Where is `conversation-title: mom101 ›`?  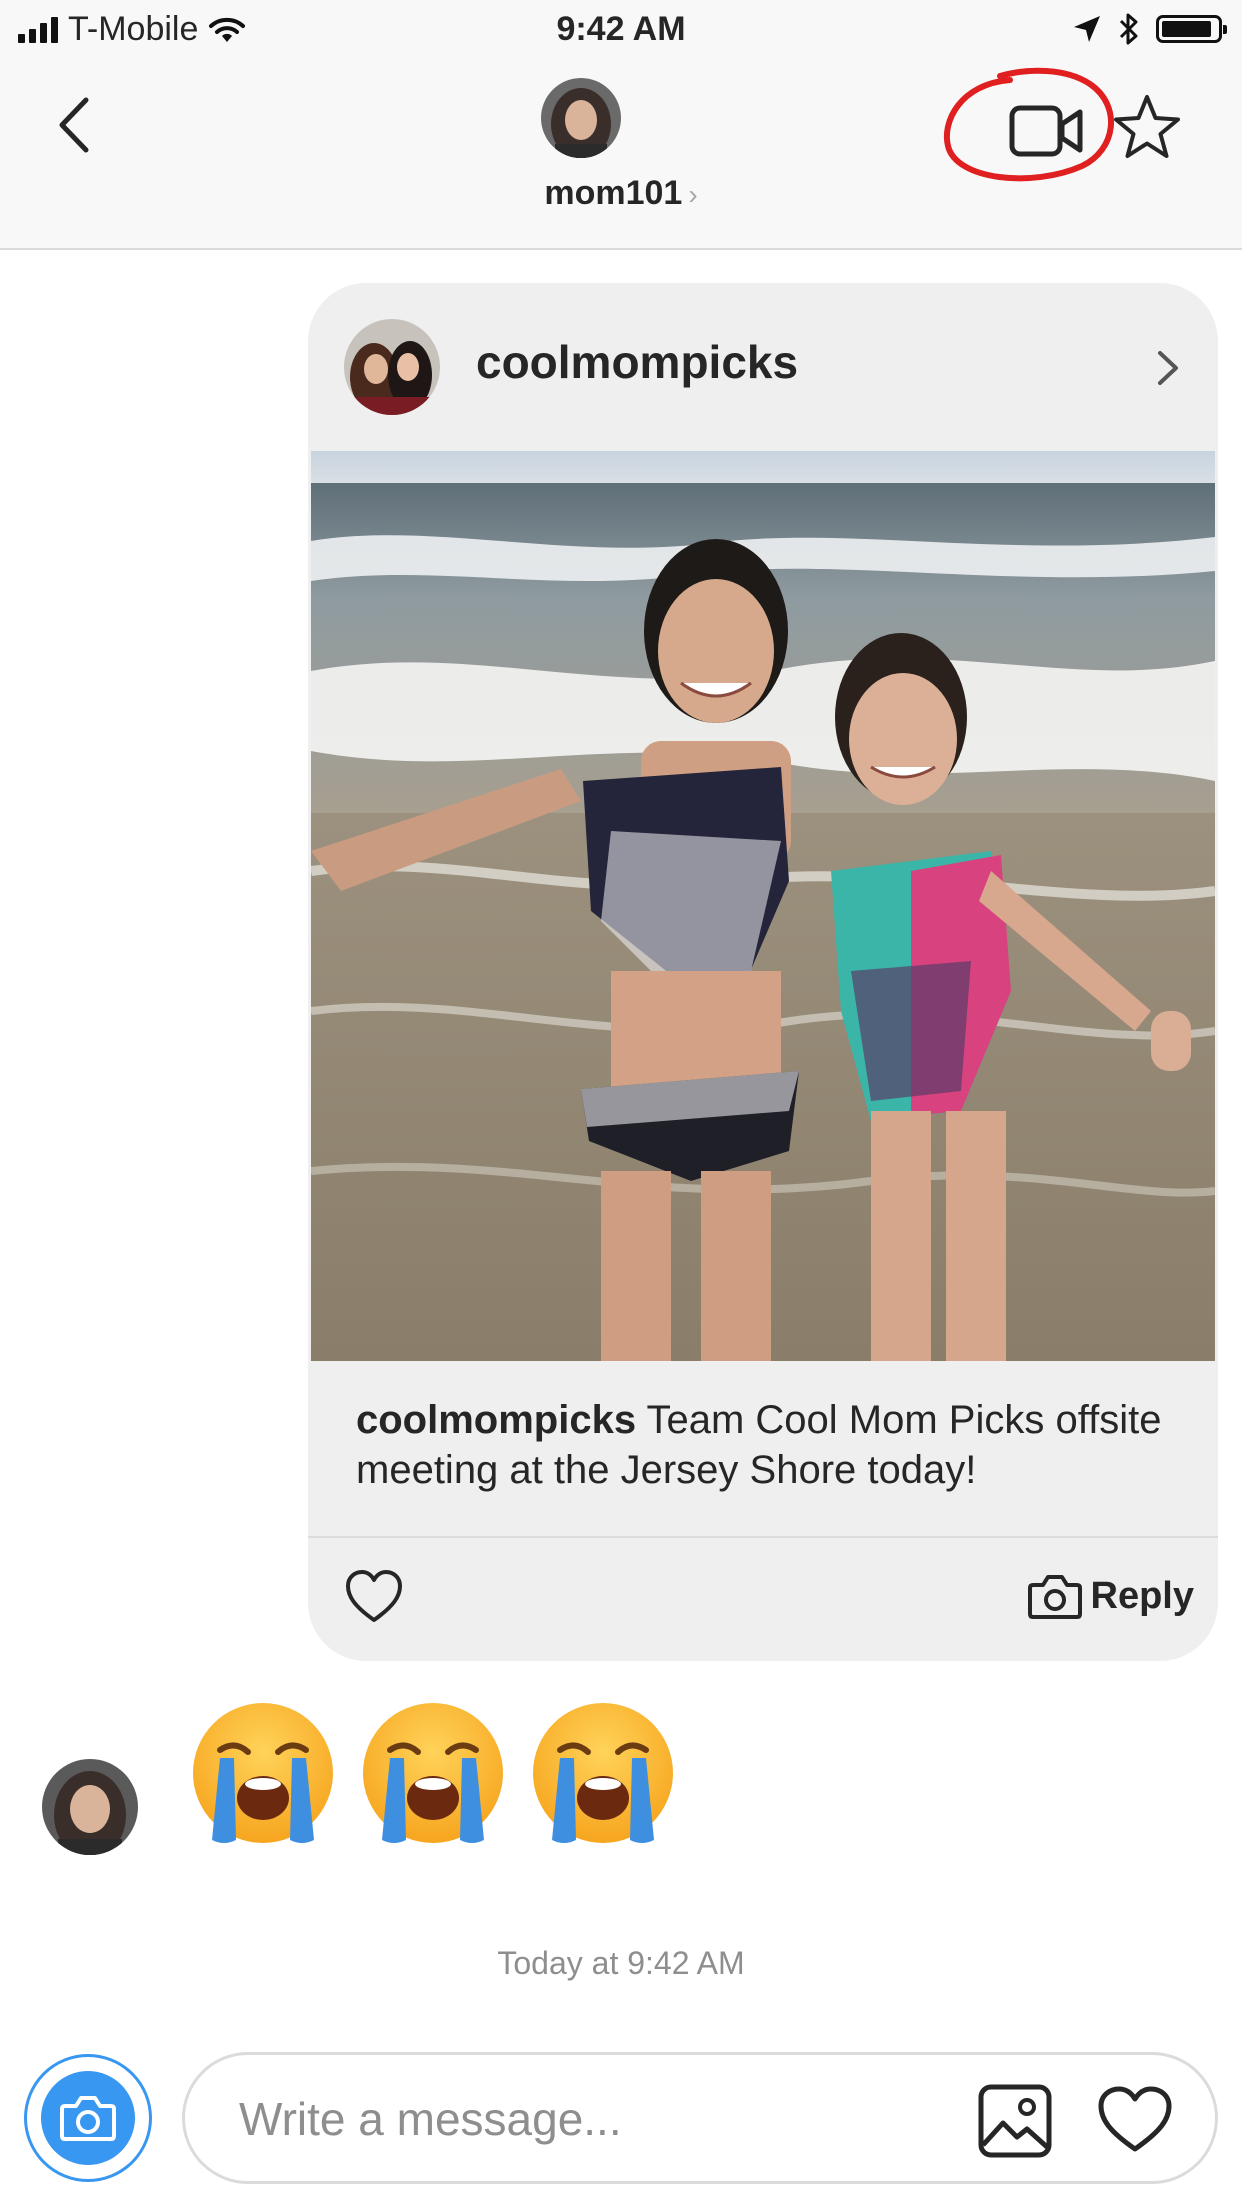 conversation-title: mom101 › is located at coordinates (621, 193).